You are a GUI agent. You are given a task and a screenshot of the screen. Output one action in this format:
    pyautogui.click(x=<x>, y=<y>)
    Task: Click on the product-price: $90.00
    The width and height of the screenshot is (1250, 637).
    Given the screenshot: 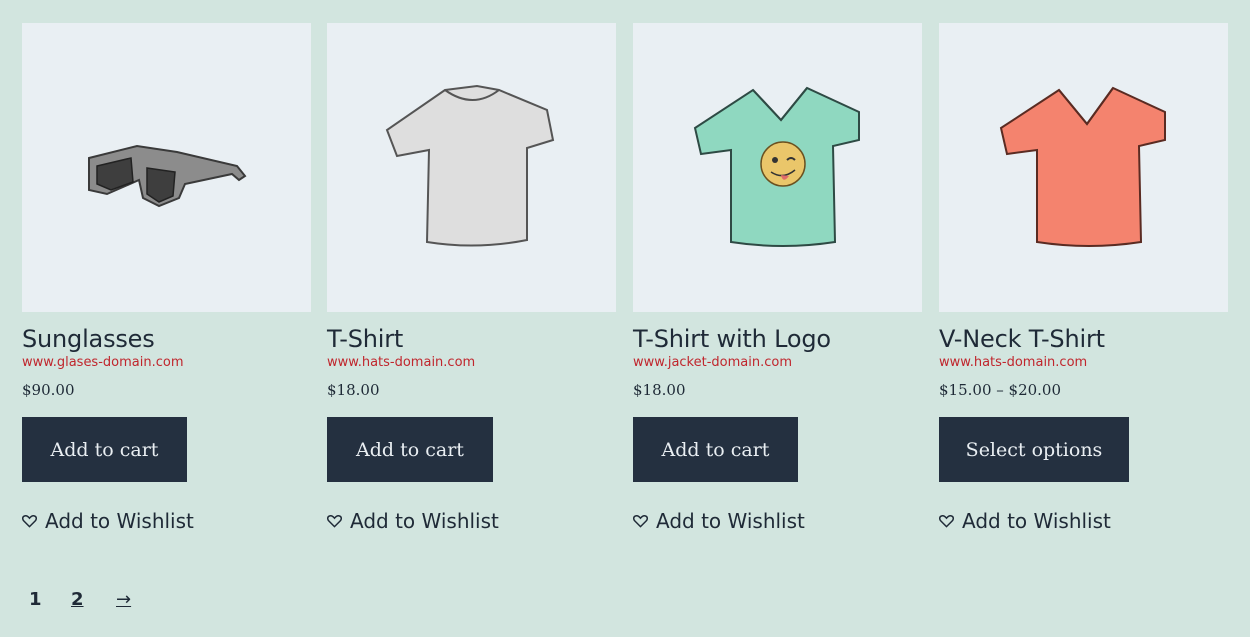 What is the action you would take?
    pyautogui.click(x=48, y=390)
    